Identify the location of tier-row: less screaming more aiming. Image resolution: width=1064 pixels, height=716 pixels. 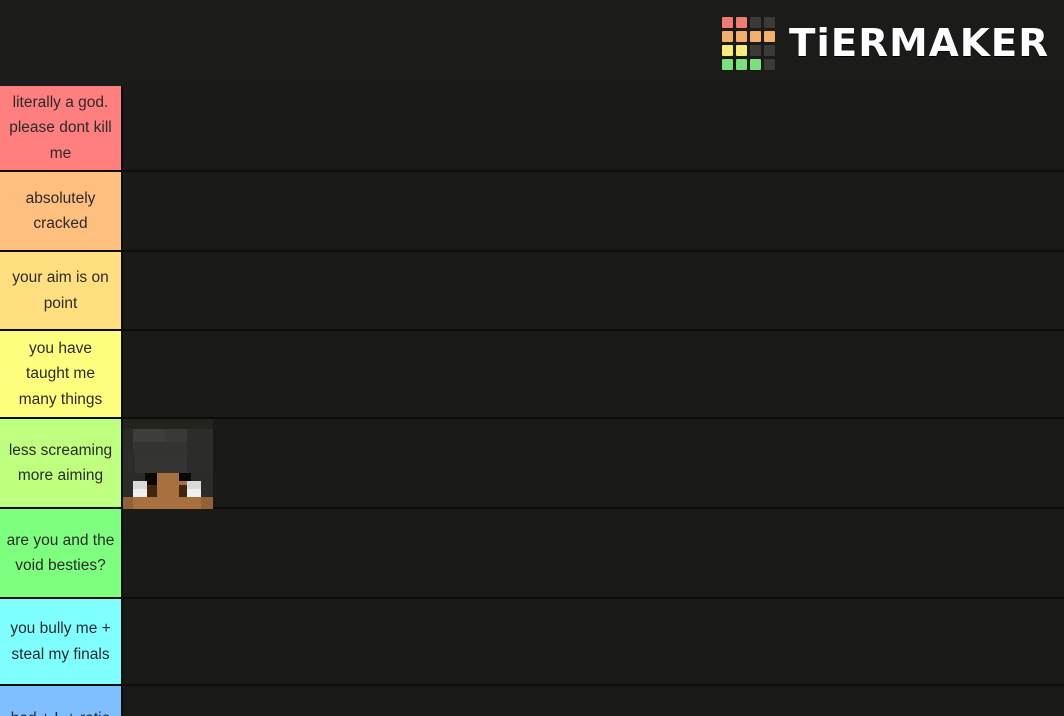
(532, 464).